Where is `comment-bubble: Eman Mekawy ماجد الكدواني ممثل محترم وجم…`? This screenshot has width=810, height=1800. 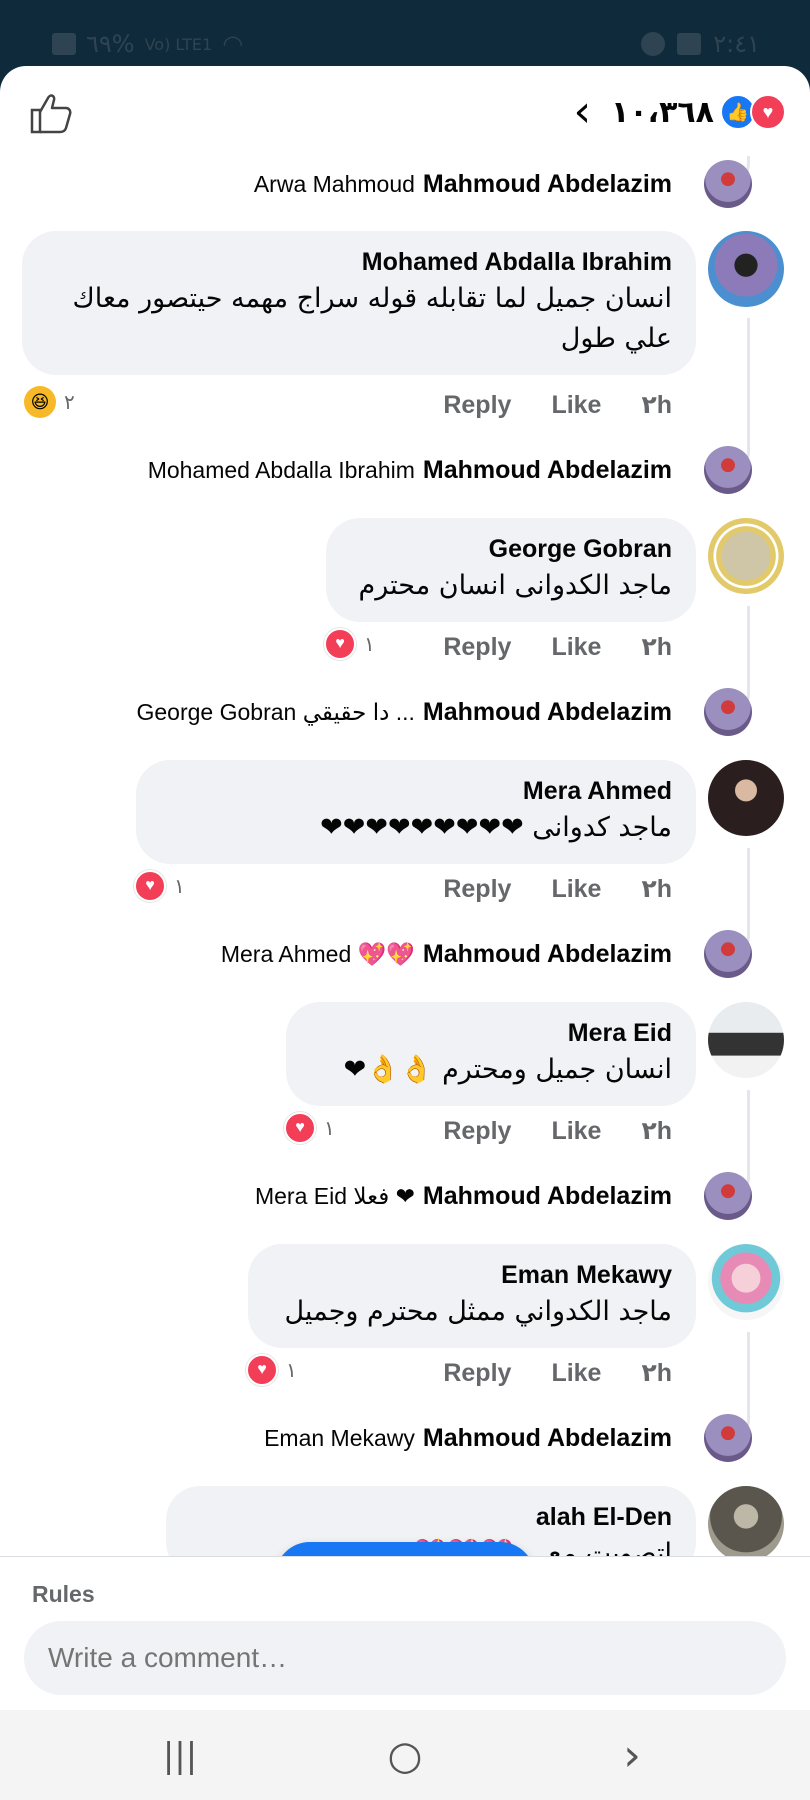
comment-bubble: Eman Mekawy ماجد الكدواني ممثل محترم وجم… is located at coordinates (472, 1296).